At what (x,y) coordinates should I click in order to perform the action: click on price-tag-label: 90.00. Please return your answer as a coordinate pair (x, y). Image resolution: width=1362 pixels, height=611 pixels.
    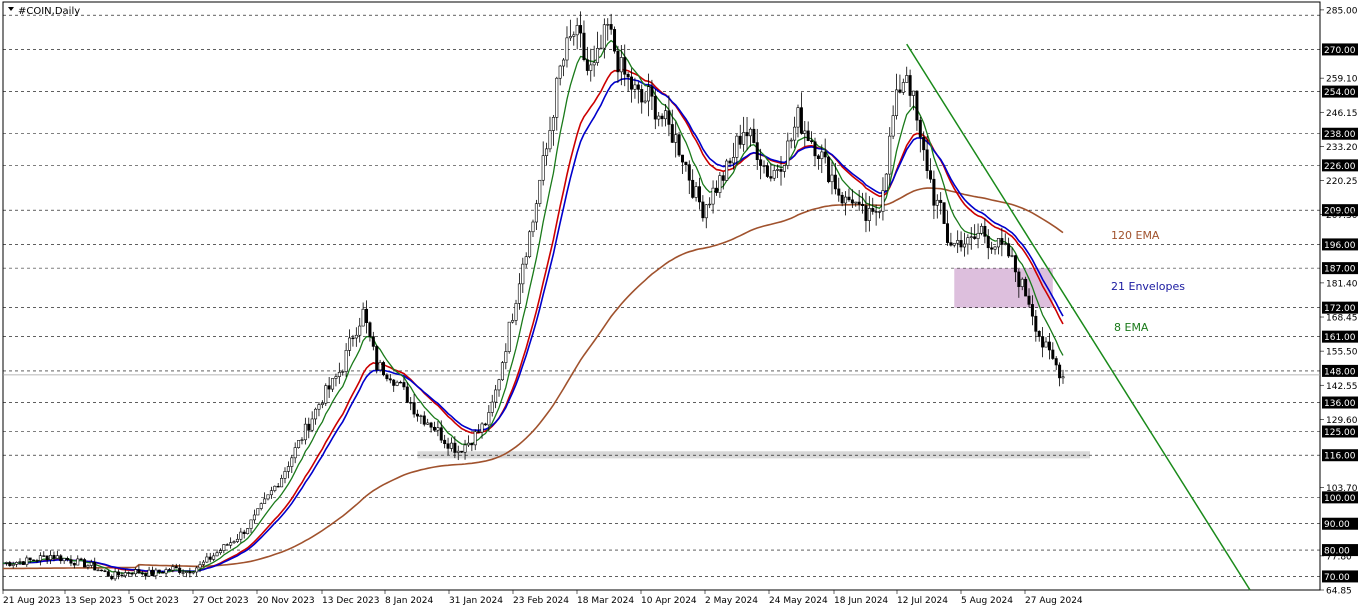
    Looking at the image, I should click on (1337, 525).